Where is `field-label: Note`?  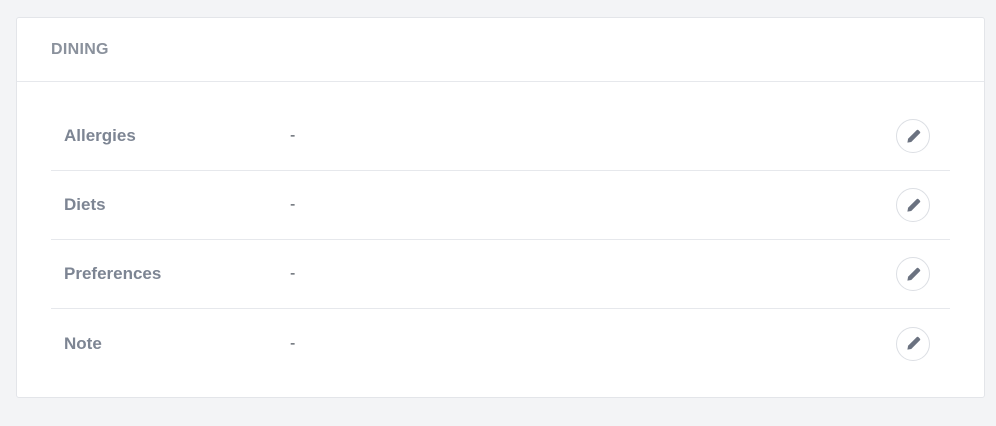
field-label: Note is located at coordinates (83, 343).